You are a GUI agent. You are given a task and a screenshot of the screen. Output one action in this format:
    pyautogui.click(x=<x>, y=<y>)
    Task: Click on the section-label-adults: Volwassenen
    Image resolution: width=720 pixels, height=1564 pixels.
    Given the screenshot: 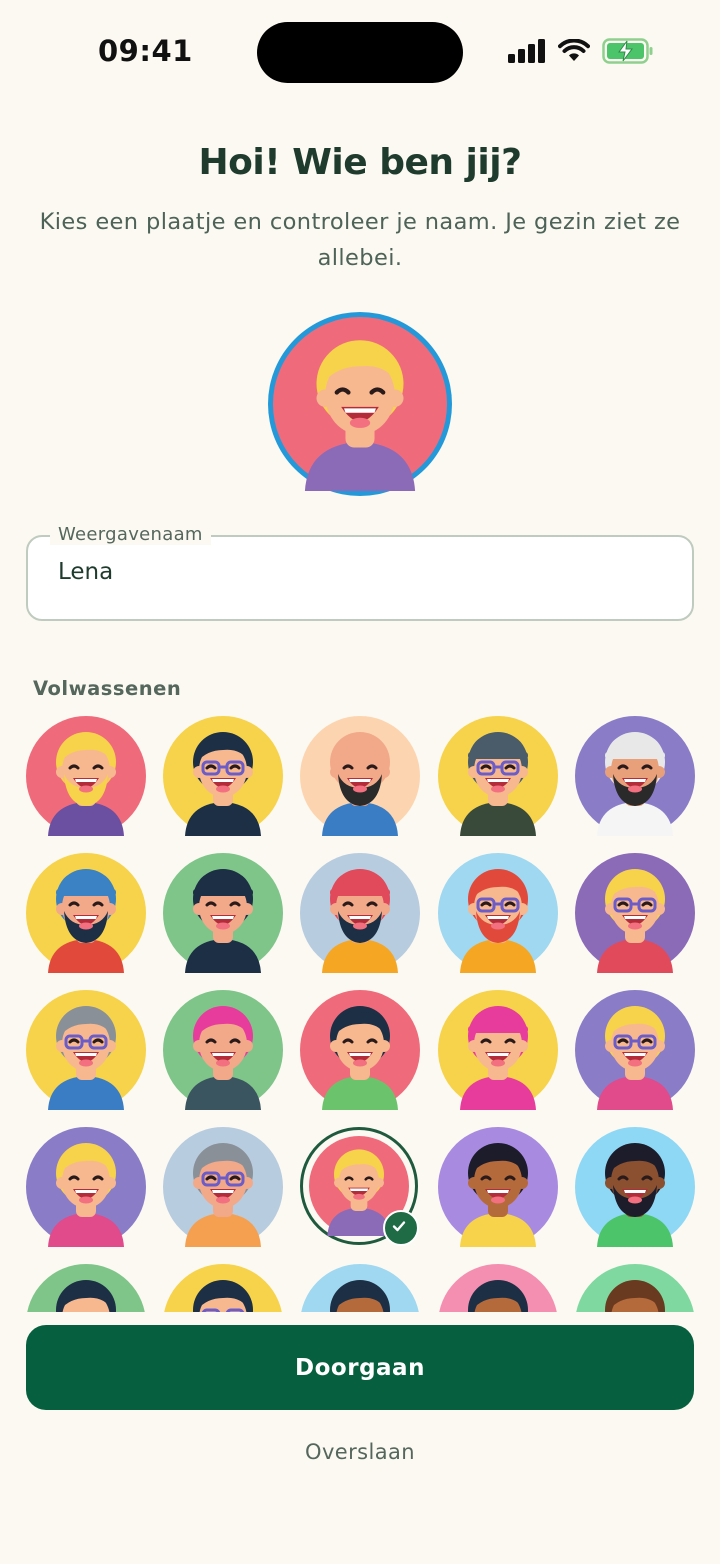 What is the action you would take?
    pyautogui.click(x=107, y=688)
    